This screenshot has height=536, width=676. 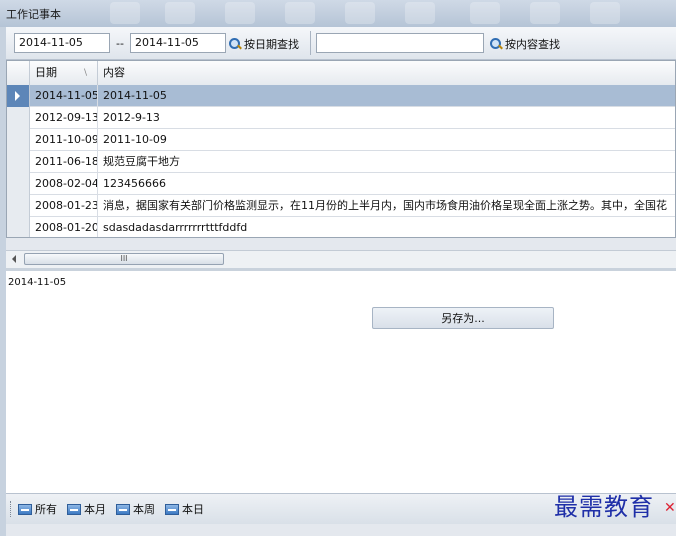 What do you see at coordinates (386, 184) in the screenshot?
I see `cell-content: 123456666` at bounding box center [386, 184].